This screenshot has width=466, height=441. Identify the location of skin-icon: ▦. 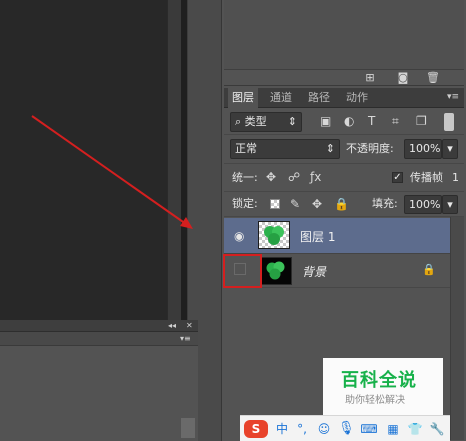
(393, 429).